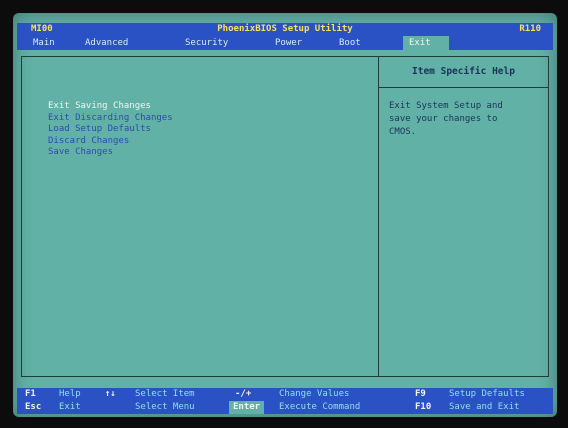 This screenshot has width=568, height=428. Describe the element at coordinates (320, 407) in the screenshot. I see `execute-command-label: Execute Command` at that location.